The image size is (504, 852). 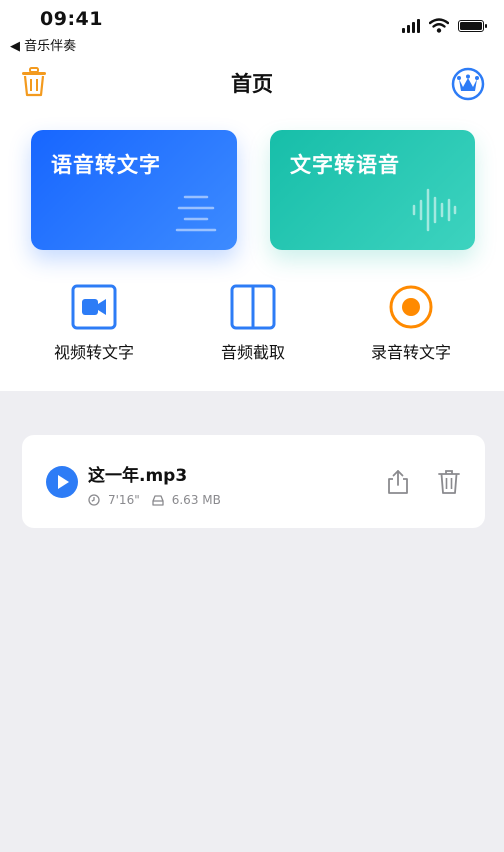 What do you see at coordinates (372, 190) in the screenshot?
I see `text-to-speech-card: 文字转语音` at bounding box center [372, 190].